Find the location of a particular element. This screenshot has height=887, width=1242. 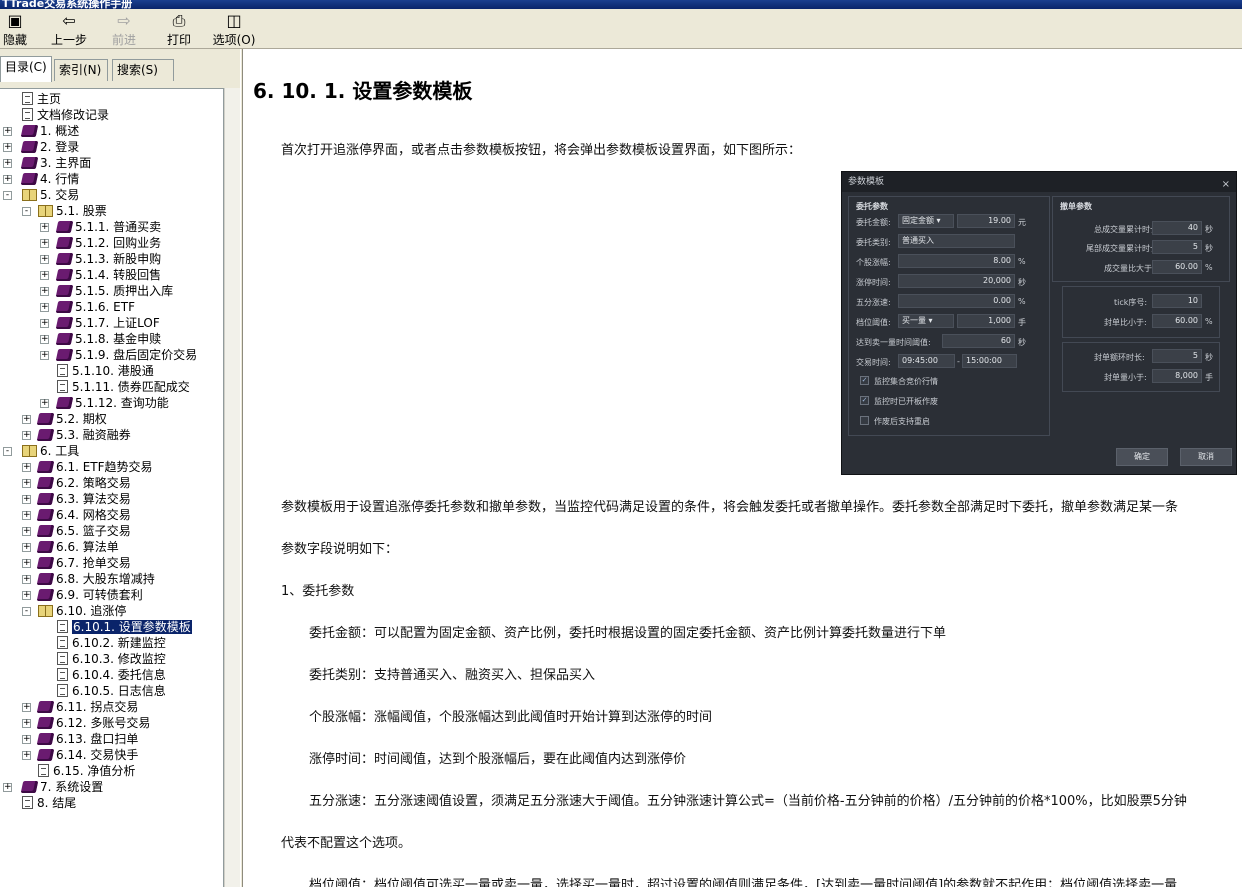

tree-item: 6.7. 抢单交易 is located at coordinates (83, 563).